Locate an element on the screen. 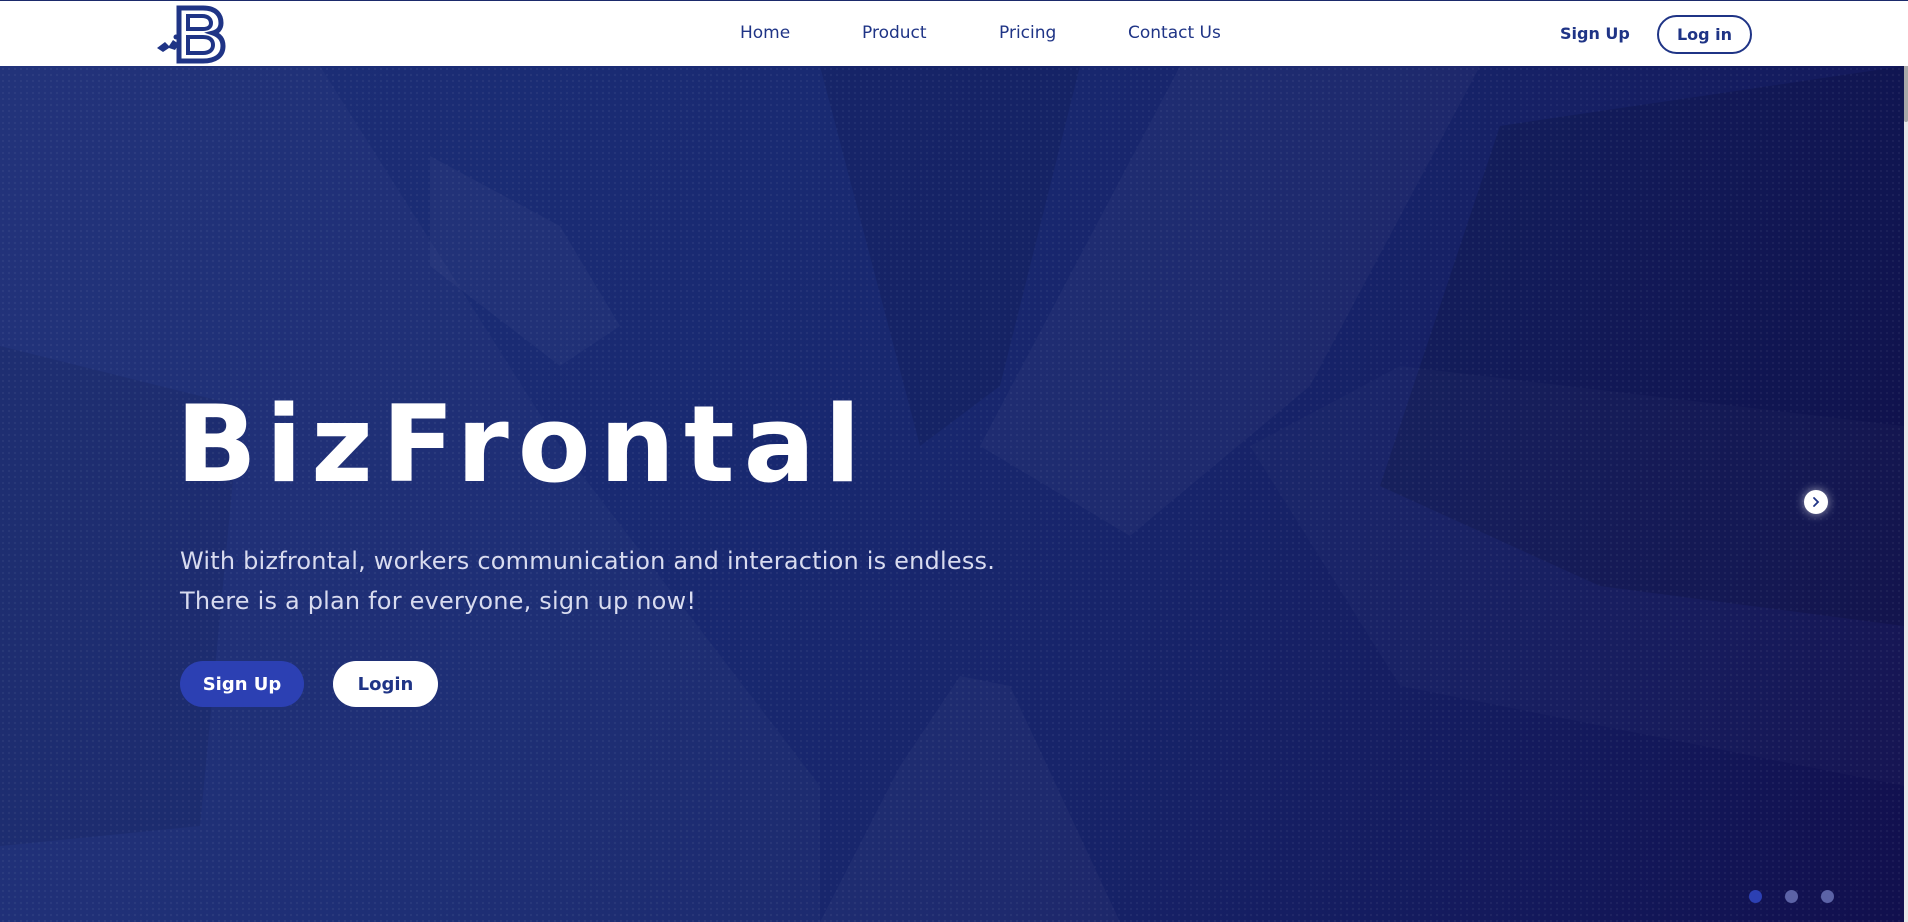 Image resolution: width=1908 pixels, height=922 pixels. nav-product: Product is located at coordinates (894, 33).